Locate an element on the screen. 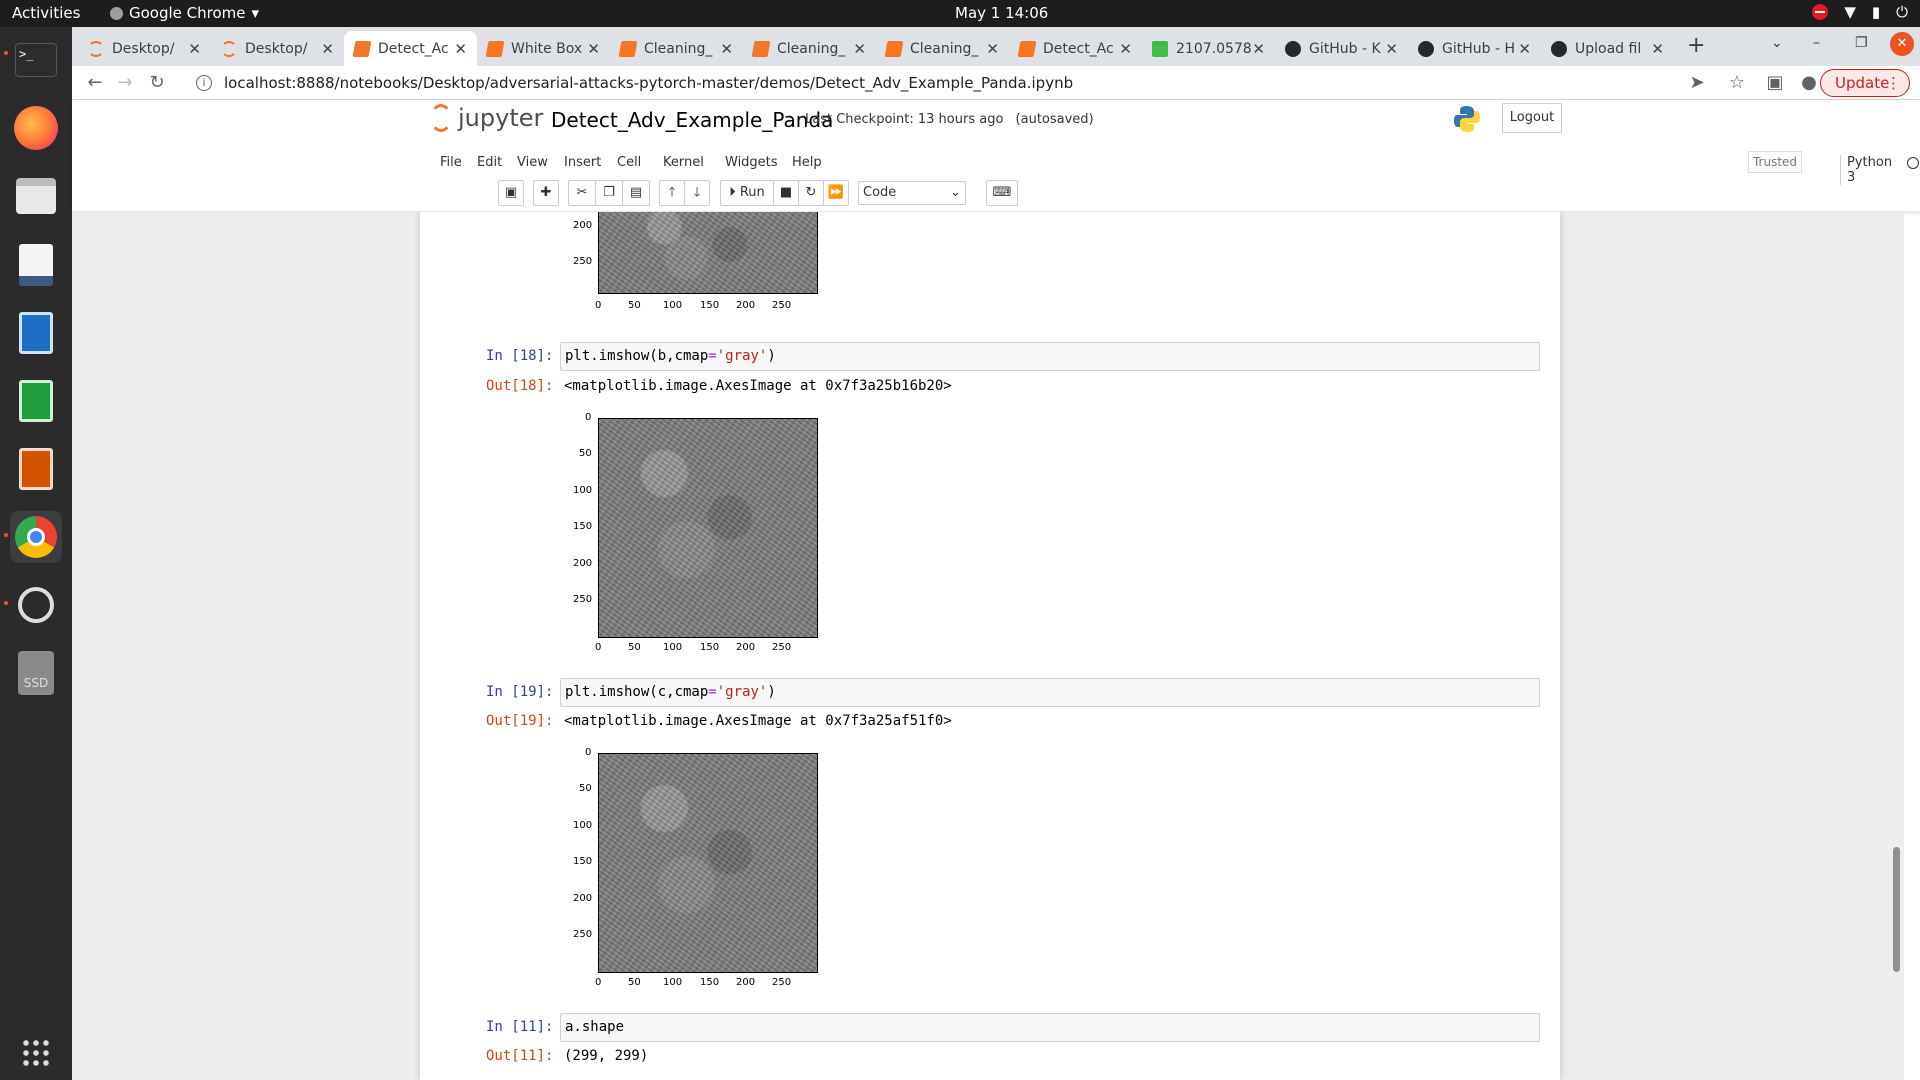  image-viewer-app is located at coordinates (36, 605).